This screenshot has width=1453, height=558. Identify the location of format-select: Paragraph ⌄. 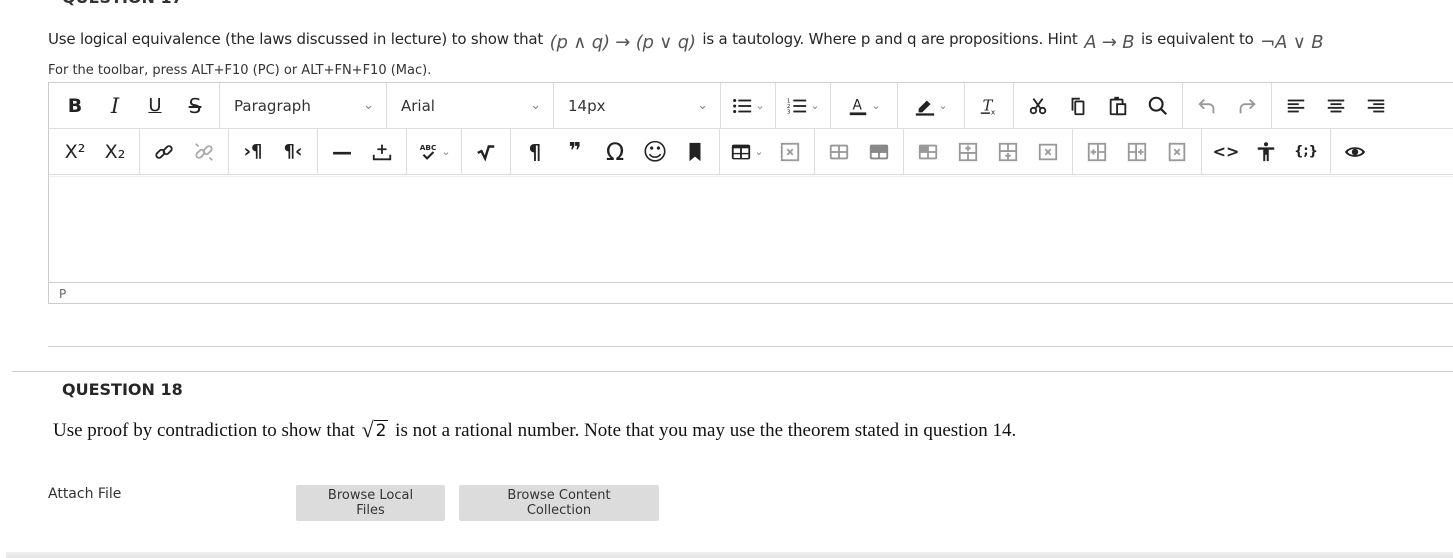
(303, 105).